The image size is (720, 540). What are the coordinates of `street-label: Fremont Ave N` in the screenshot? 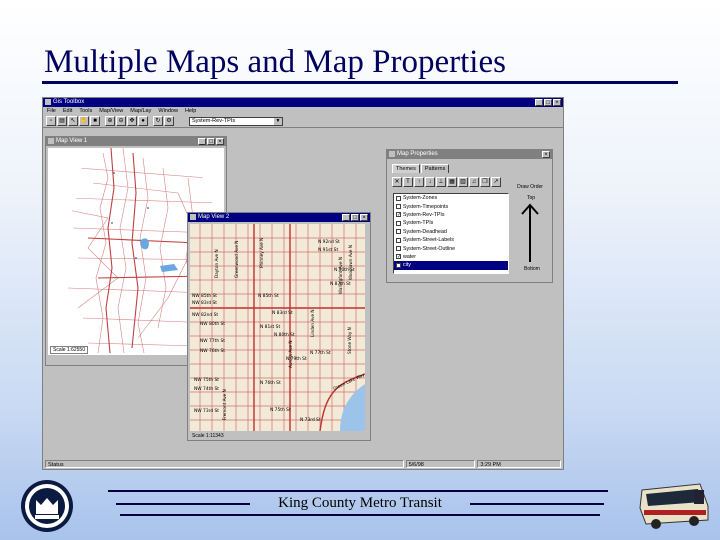 It's located at (224, 404).